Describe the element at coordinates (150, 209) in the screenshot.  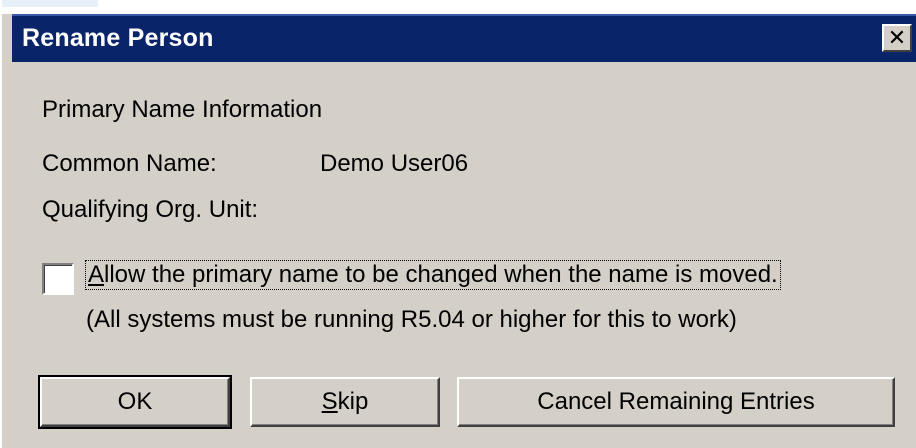
I see `qualifying-org-unit-label: Qualifying Org. Unit:` at that location.